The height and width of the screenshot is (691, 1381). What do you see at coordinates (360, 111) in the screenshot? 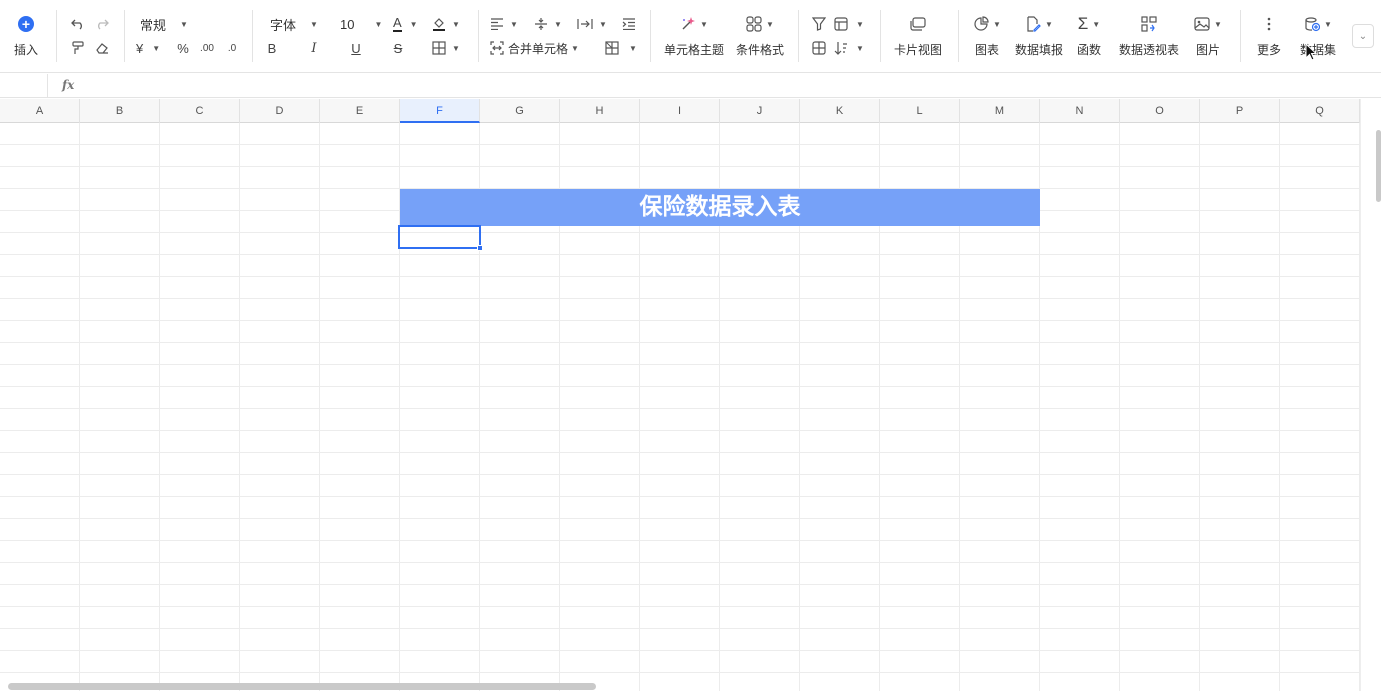
I see `column-header-e: E` at bounding box center [360, 111].